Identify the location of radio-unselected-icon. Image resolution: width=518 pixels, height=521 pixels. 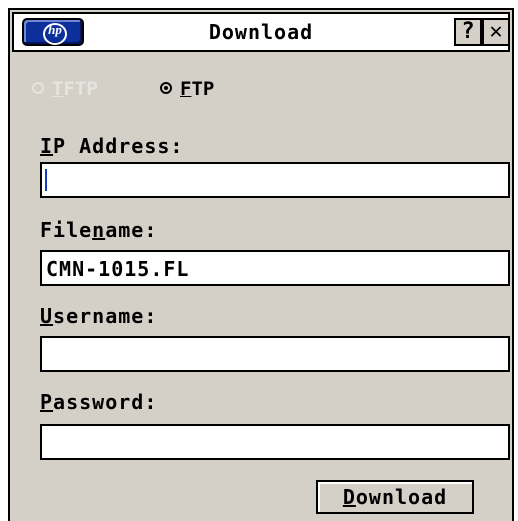
(38, 87).